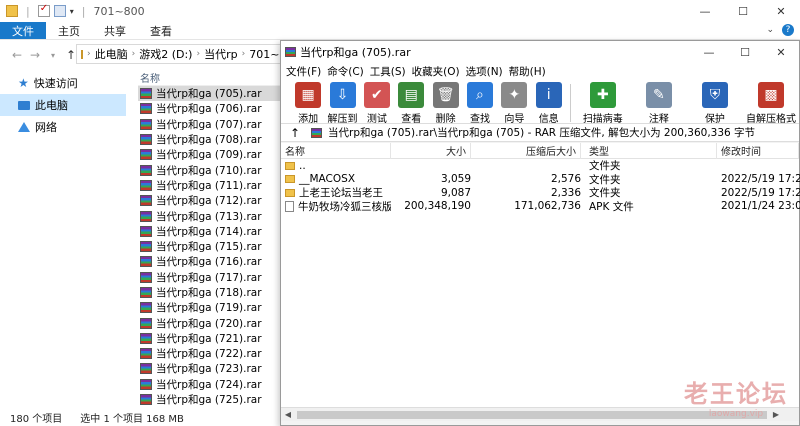 This screenshot has height=426, width=800. What do you see at coordinates (212, 338) in the screenshot?
I see `list-item: 当代rp和ga (721).rar` at bounding box center [212, 338].